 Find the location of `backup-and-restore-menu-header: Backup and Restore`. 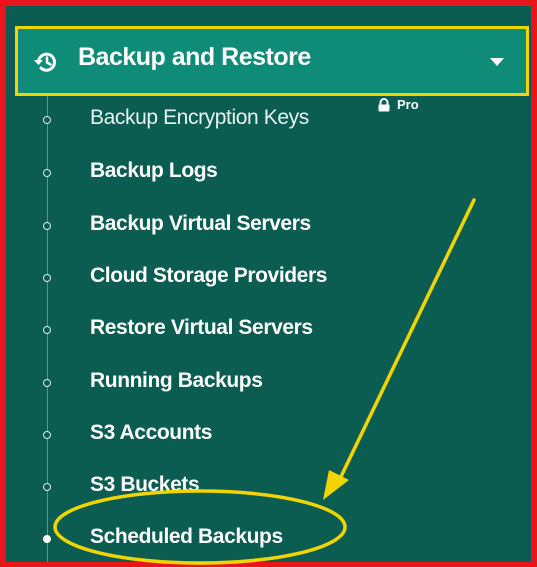

backup-and-restore-menu-header: Backup and Restore is located at coordinates (272, 61).